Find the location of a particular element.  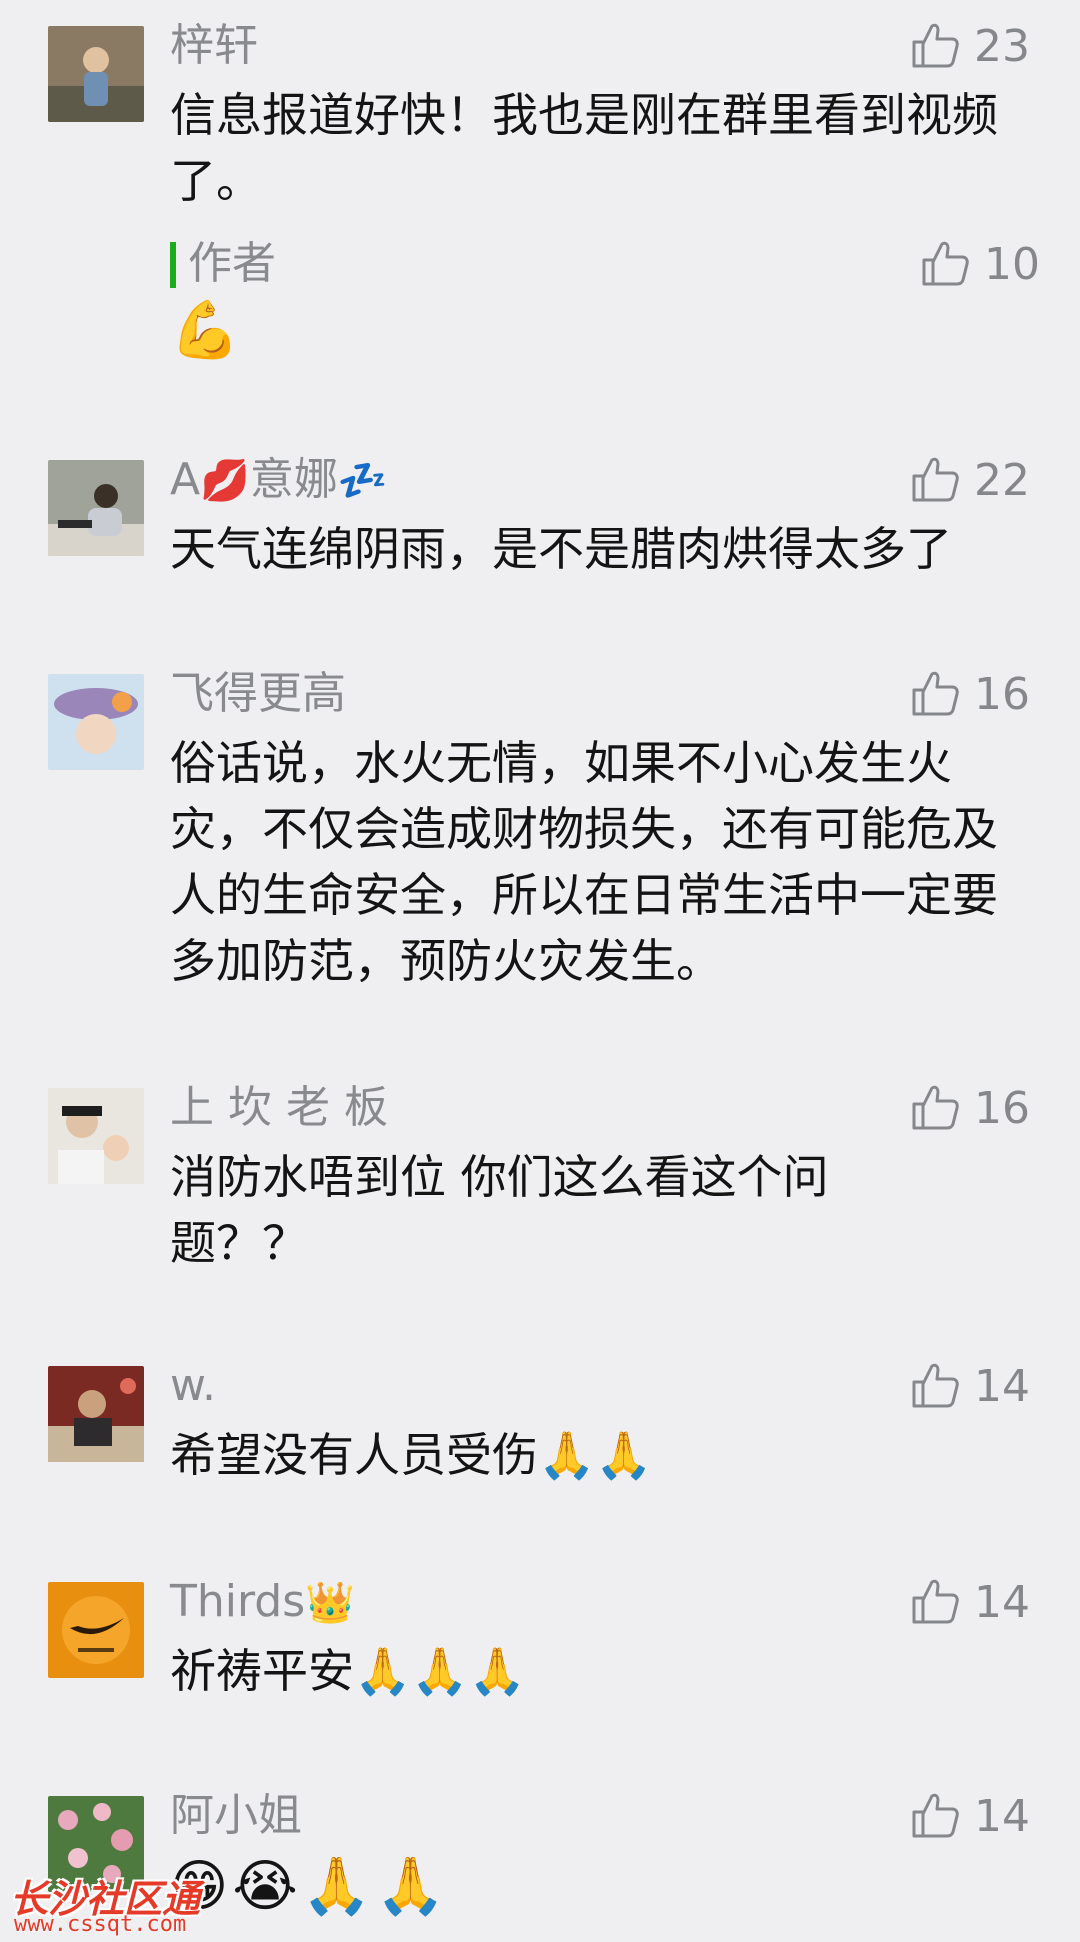

like-count: 10 is located at coordinates (1012, 264).